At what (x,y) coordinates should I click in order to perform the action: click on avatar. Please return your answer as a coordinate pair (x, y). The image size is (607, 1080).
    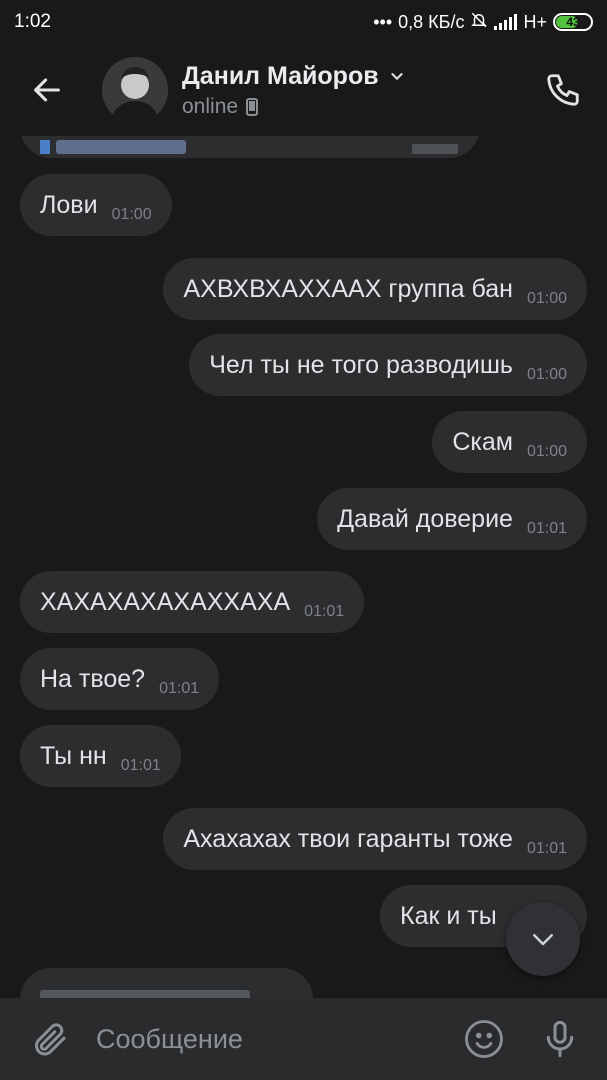
    Looking at the image, I should click on (135, 90).